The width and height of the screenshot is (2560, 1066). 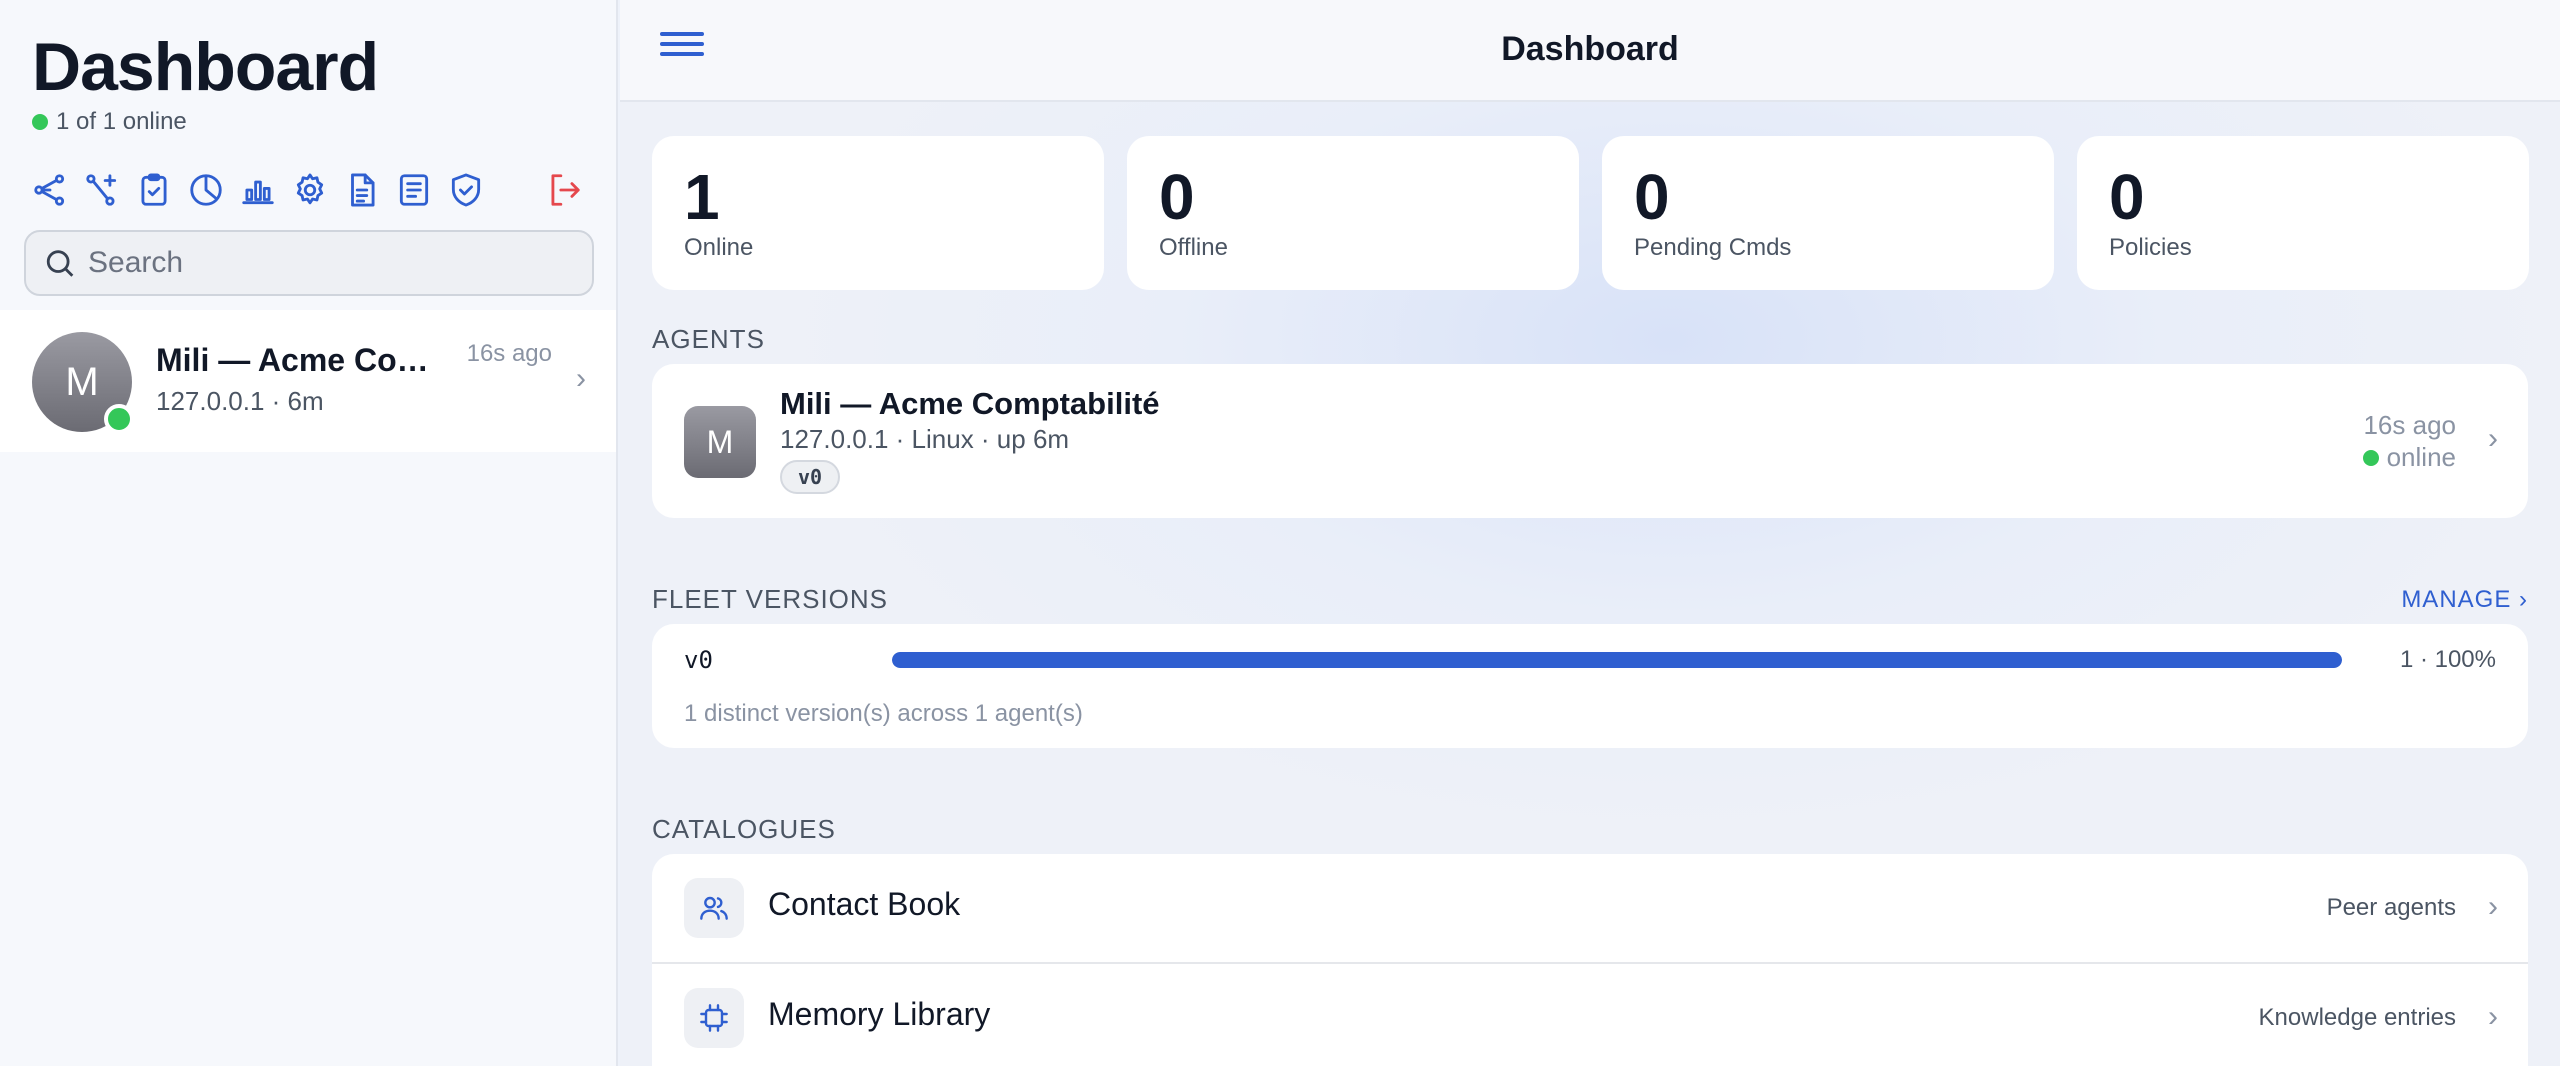 What do you see at coordinates (121, 121) in the screenshot?
I see `online-status-text: 1 of 1 online` at bounding box center [121, 121].